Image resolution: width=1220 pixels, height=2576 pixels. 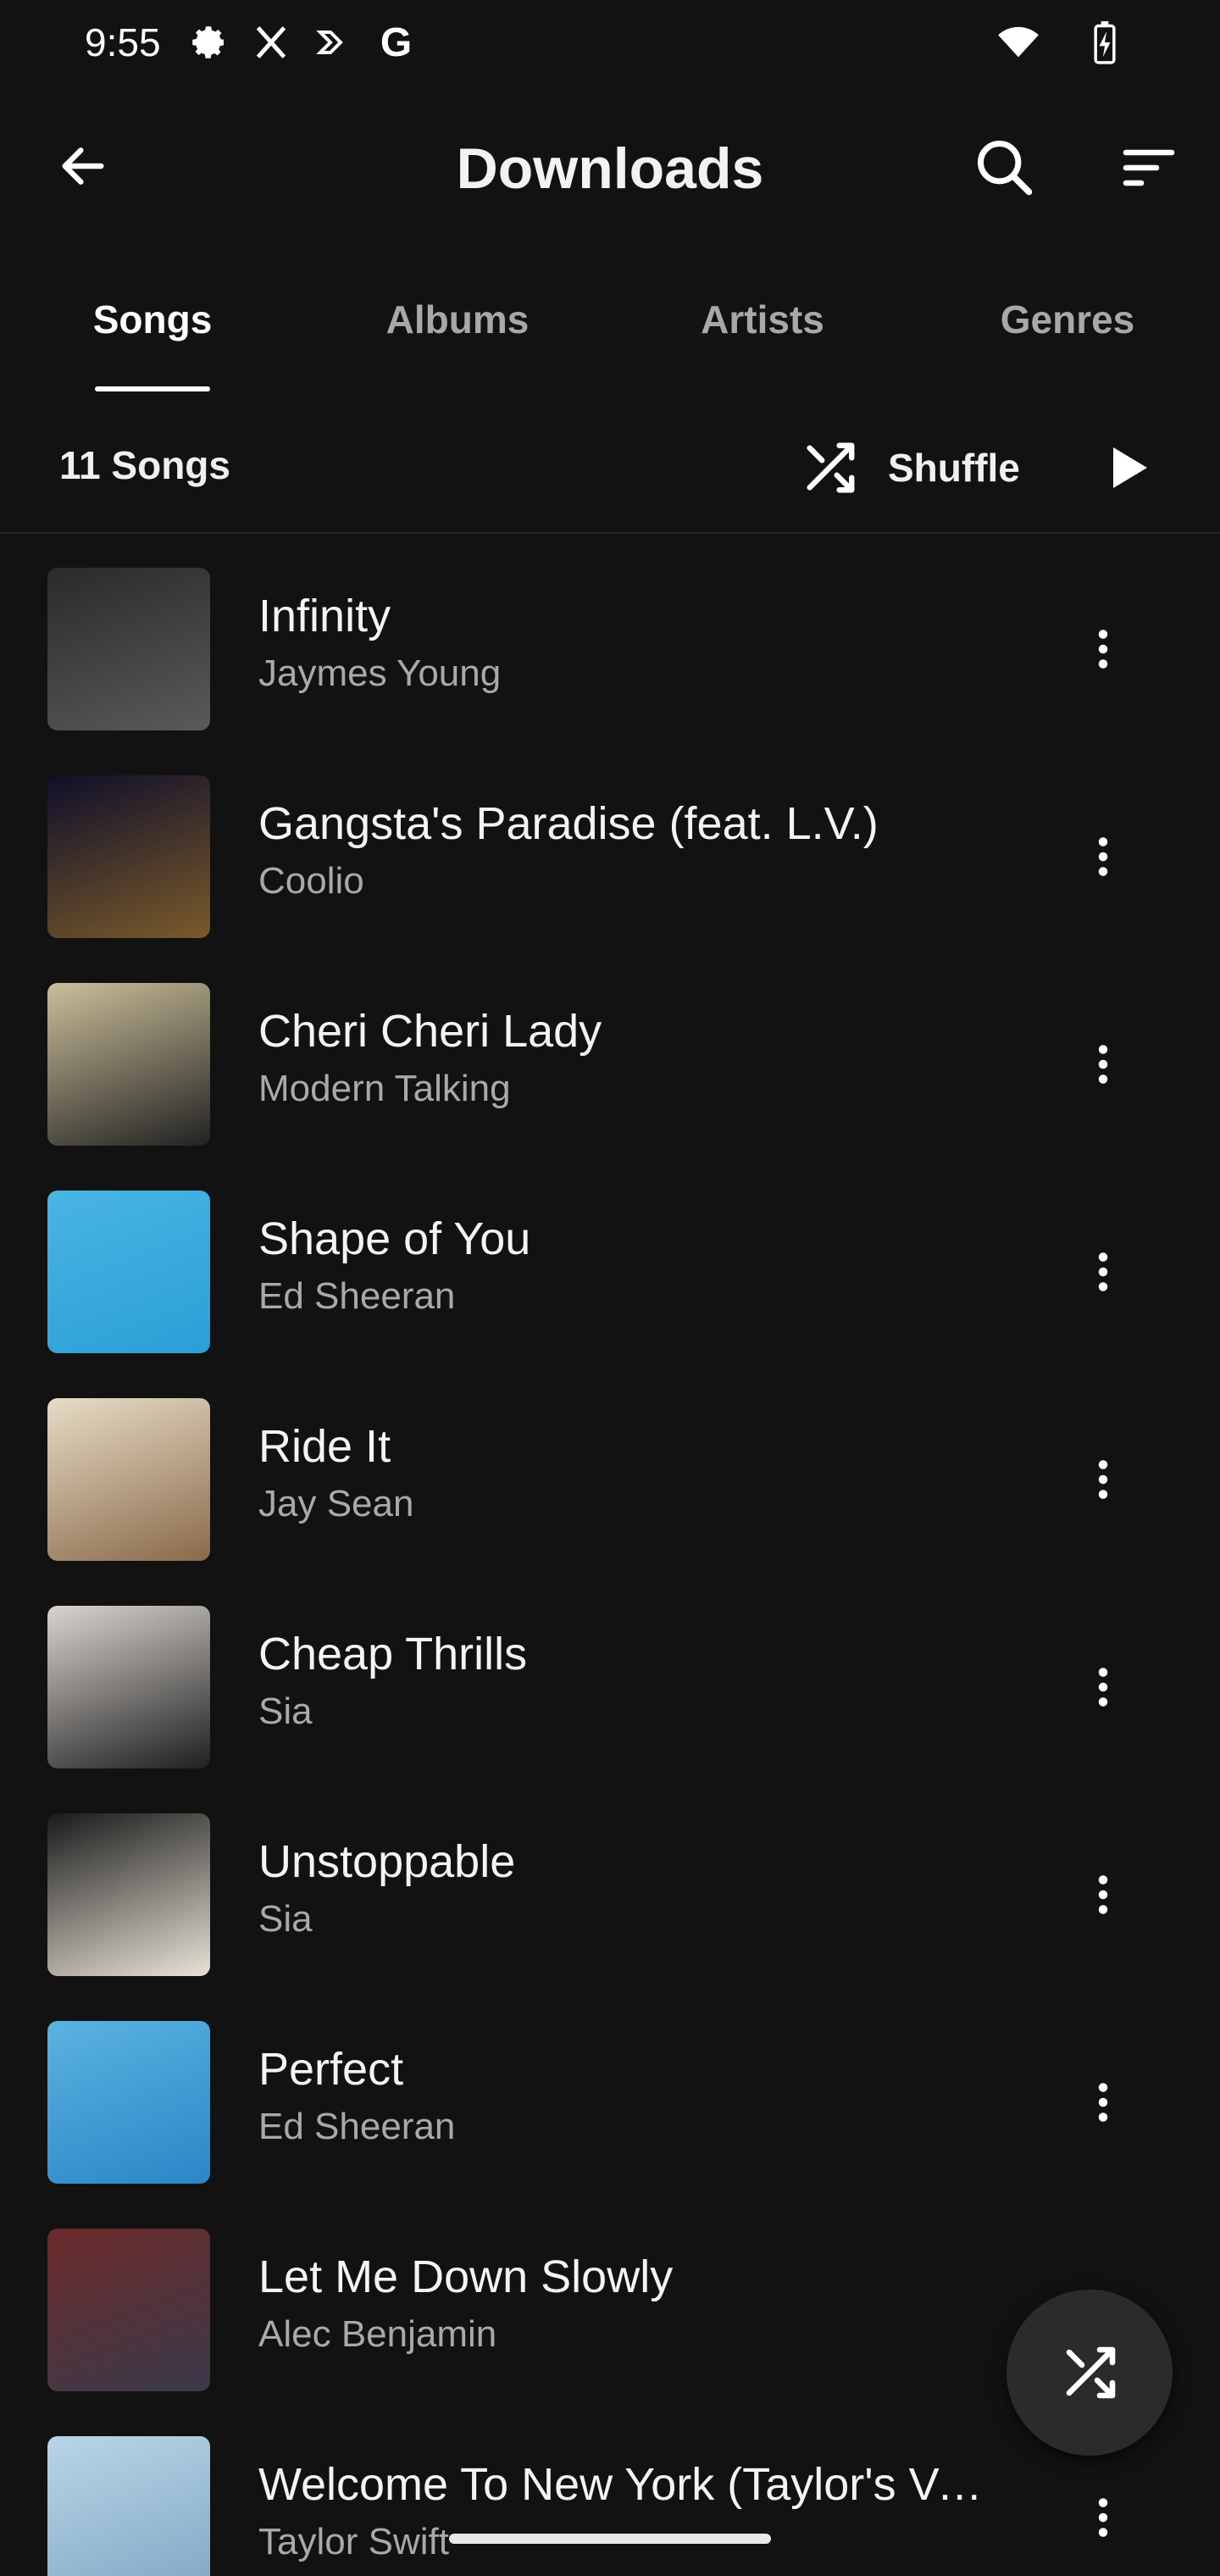 I want to click on song-title: Cheri Cheri Lady, so click(x=430, y=1031).